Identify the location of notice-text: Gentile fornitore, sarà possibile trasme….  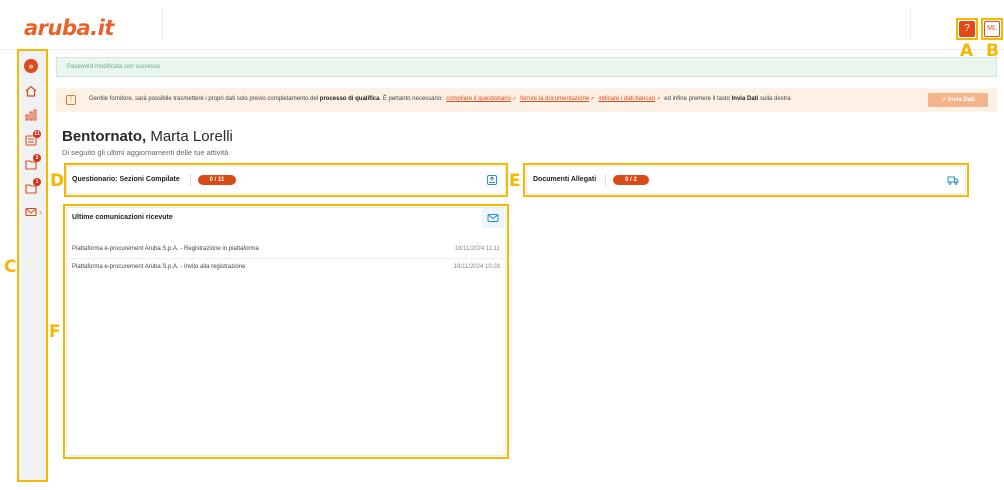
(440, 99).